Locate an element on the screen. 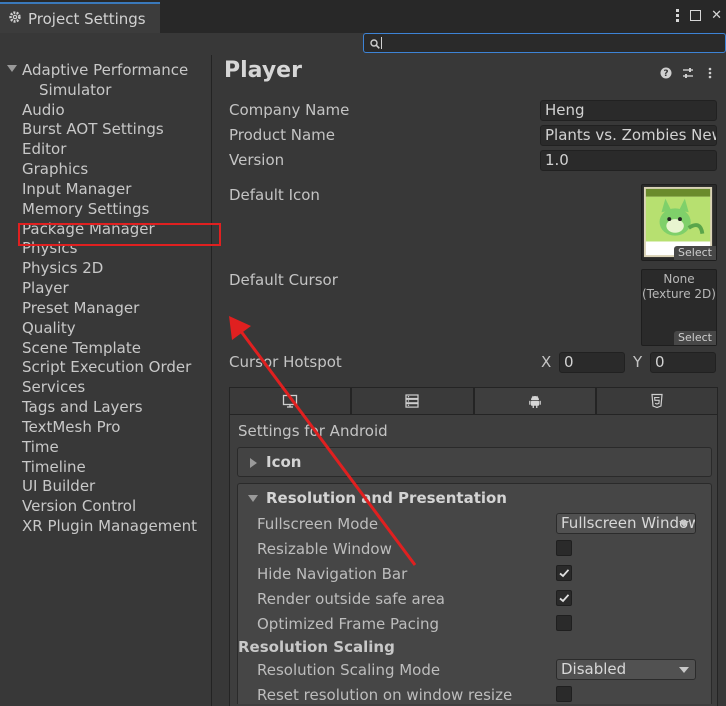  monitor-icon is located at coordinates (290, 401).